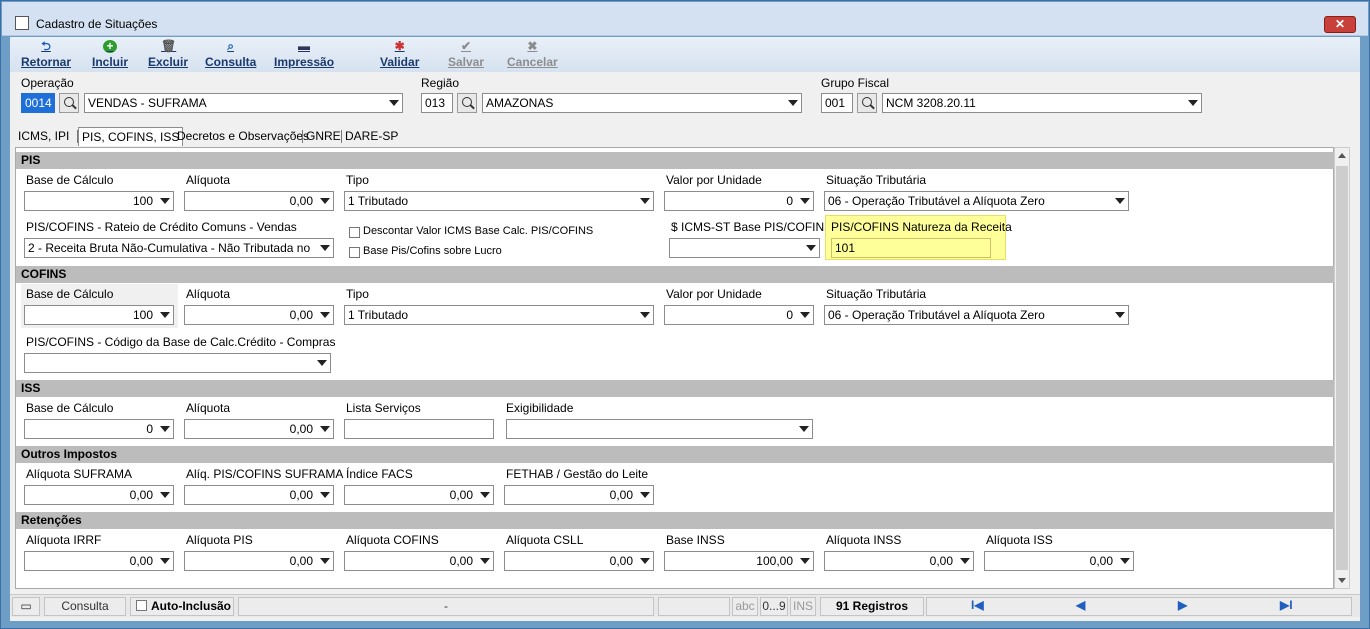 This screenshot has width=1370, height=629. What do you see at coordinates (659, 429) in the screenshot?
I see `iss-exig-select` at bounding box center [659, 429].